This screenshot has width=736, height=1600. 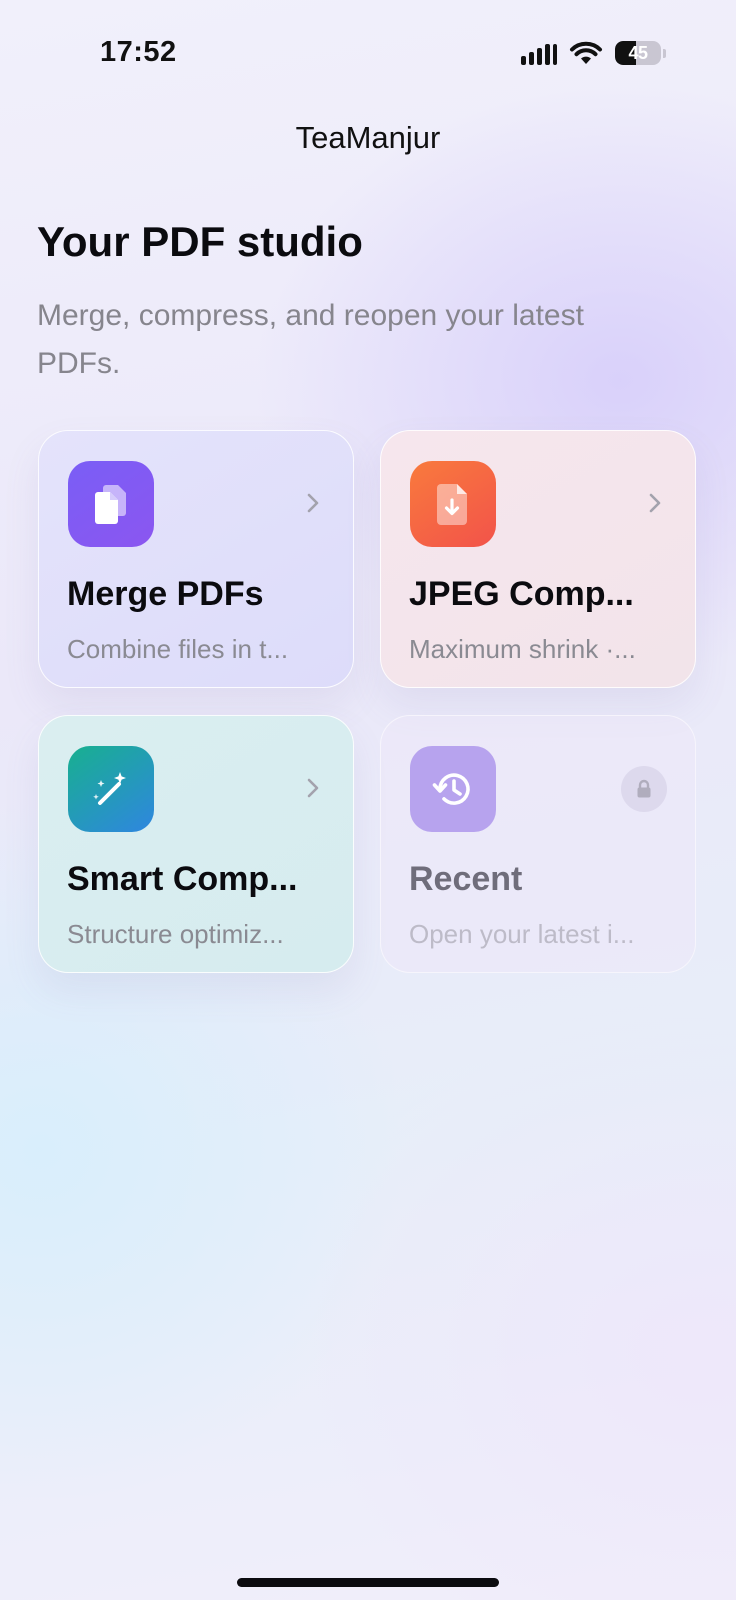 What do you see at coordinates (368, 137) in the screenshot?
I see `app-title: TeaManjur` at bounding box center [368, 137].